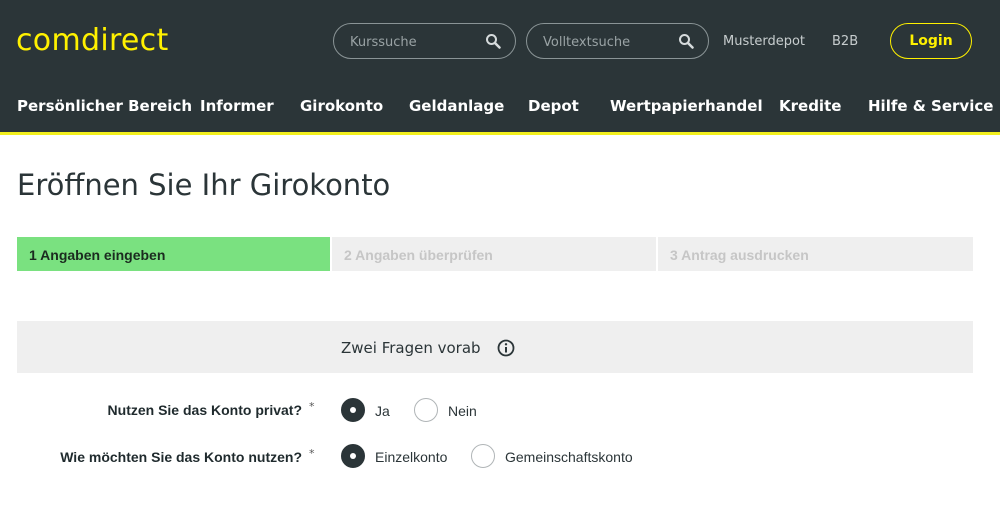 This screenshot has width=1000, height=512. I want to click on radio-einzelkonto, so click(353, 456).